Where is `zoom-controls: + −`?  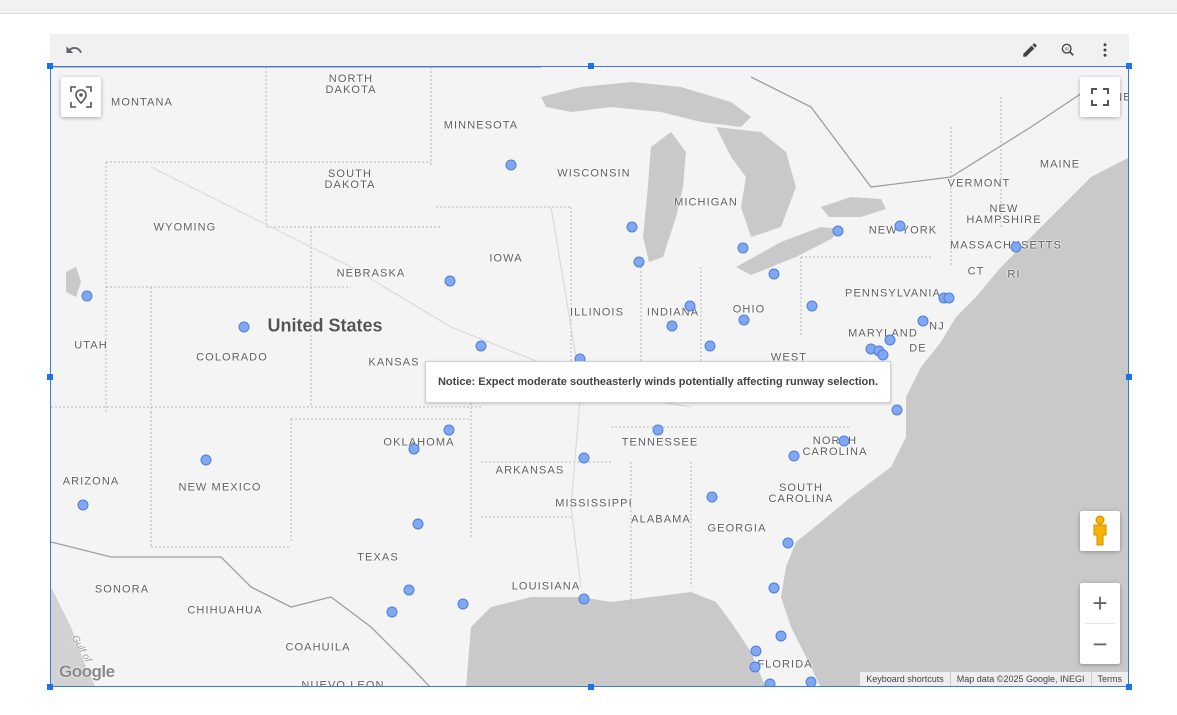
zoom-controls: + − is located at coordinates (1100, 623).